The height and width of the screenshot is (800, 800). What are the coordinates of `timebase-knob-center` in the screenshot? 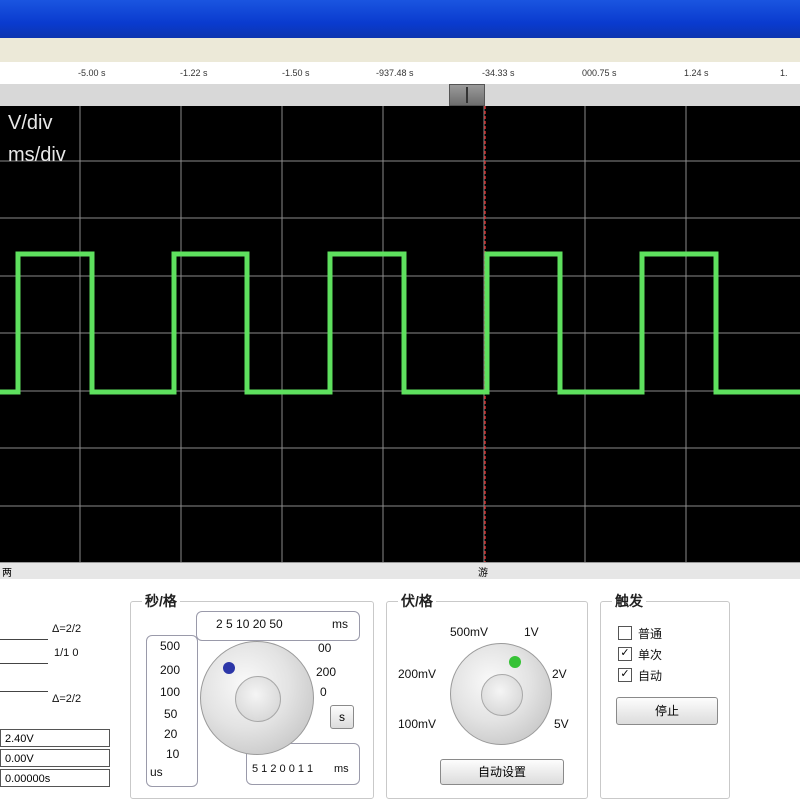 It's located at (258, 699).